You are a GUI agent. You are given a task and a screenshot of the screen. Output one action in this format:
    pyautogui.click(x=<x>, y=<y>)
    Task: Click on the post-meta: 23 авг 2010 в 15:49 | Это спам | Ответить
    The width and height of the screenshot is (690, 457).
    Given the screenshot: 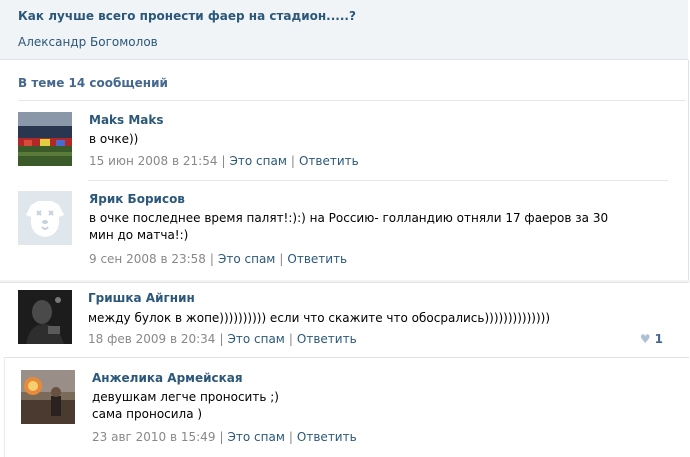 What is the action you would take?
    pyautogui.click(x=224, y=437)
    